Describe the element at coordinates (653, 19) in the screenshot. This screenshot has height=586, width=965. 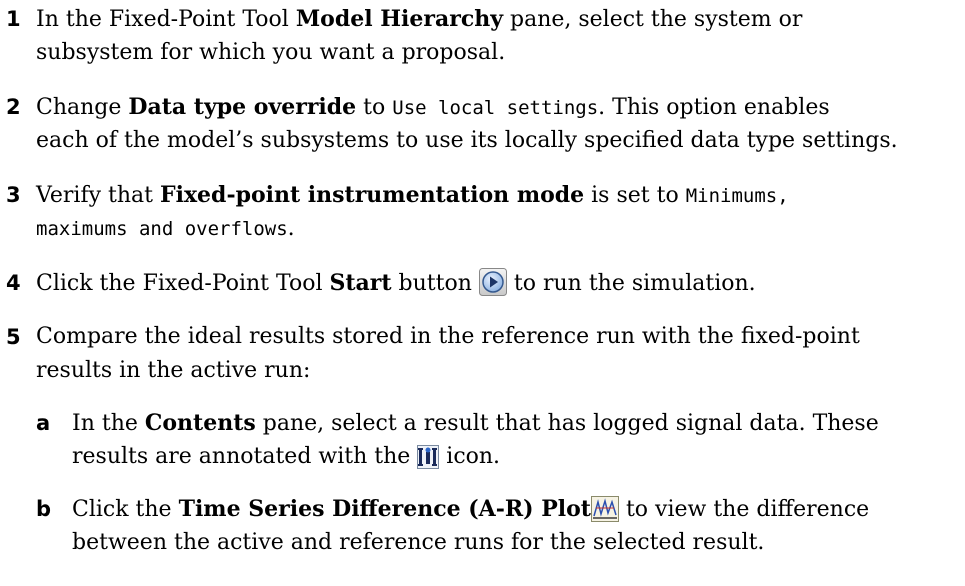
I see `text-run: pane, select the system or` at that location.